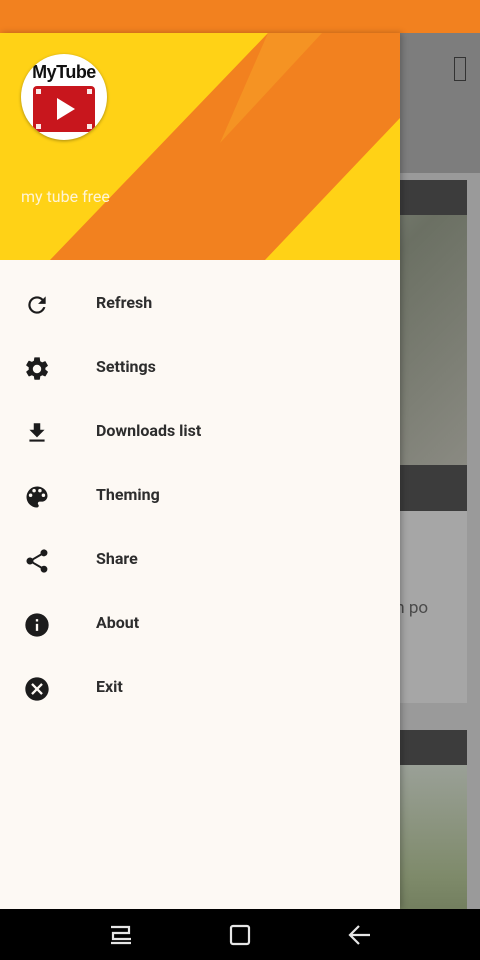 The image size is (480, 960). Describe the element at coordinates (124, 302) in the screenshot. I see `menu-item-label: Refresh` at that location.